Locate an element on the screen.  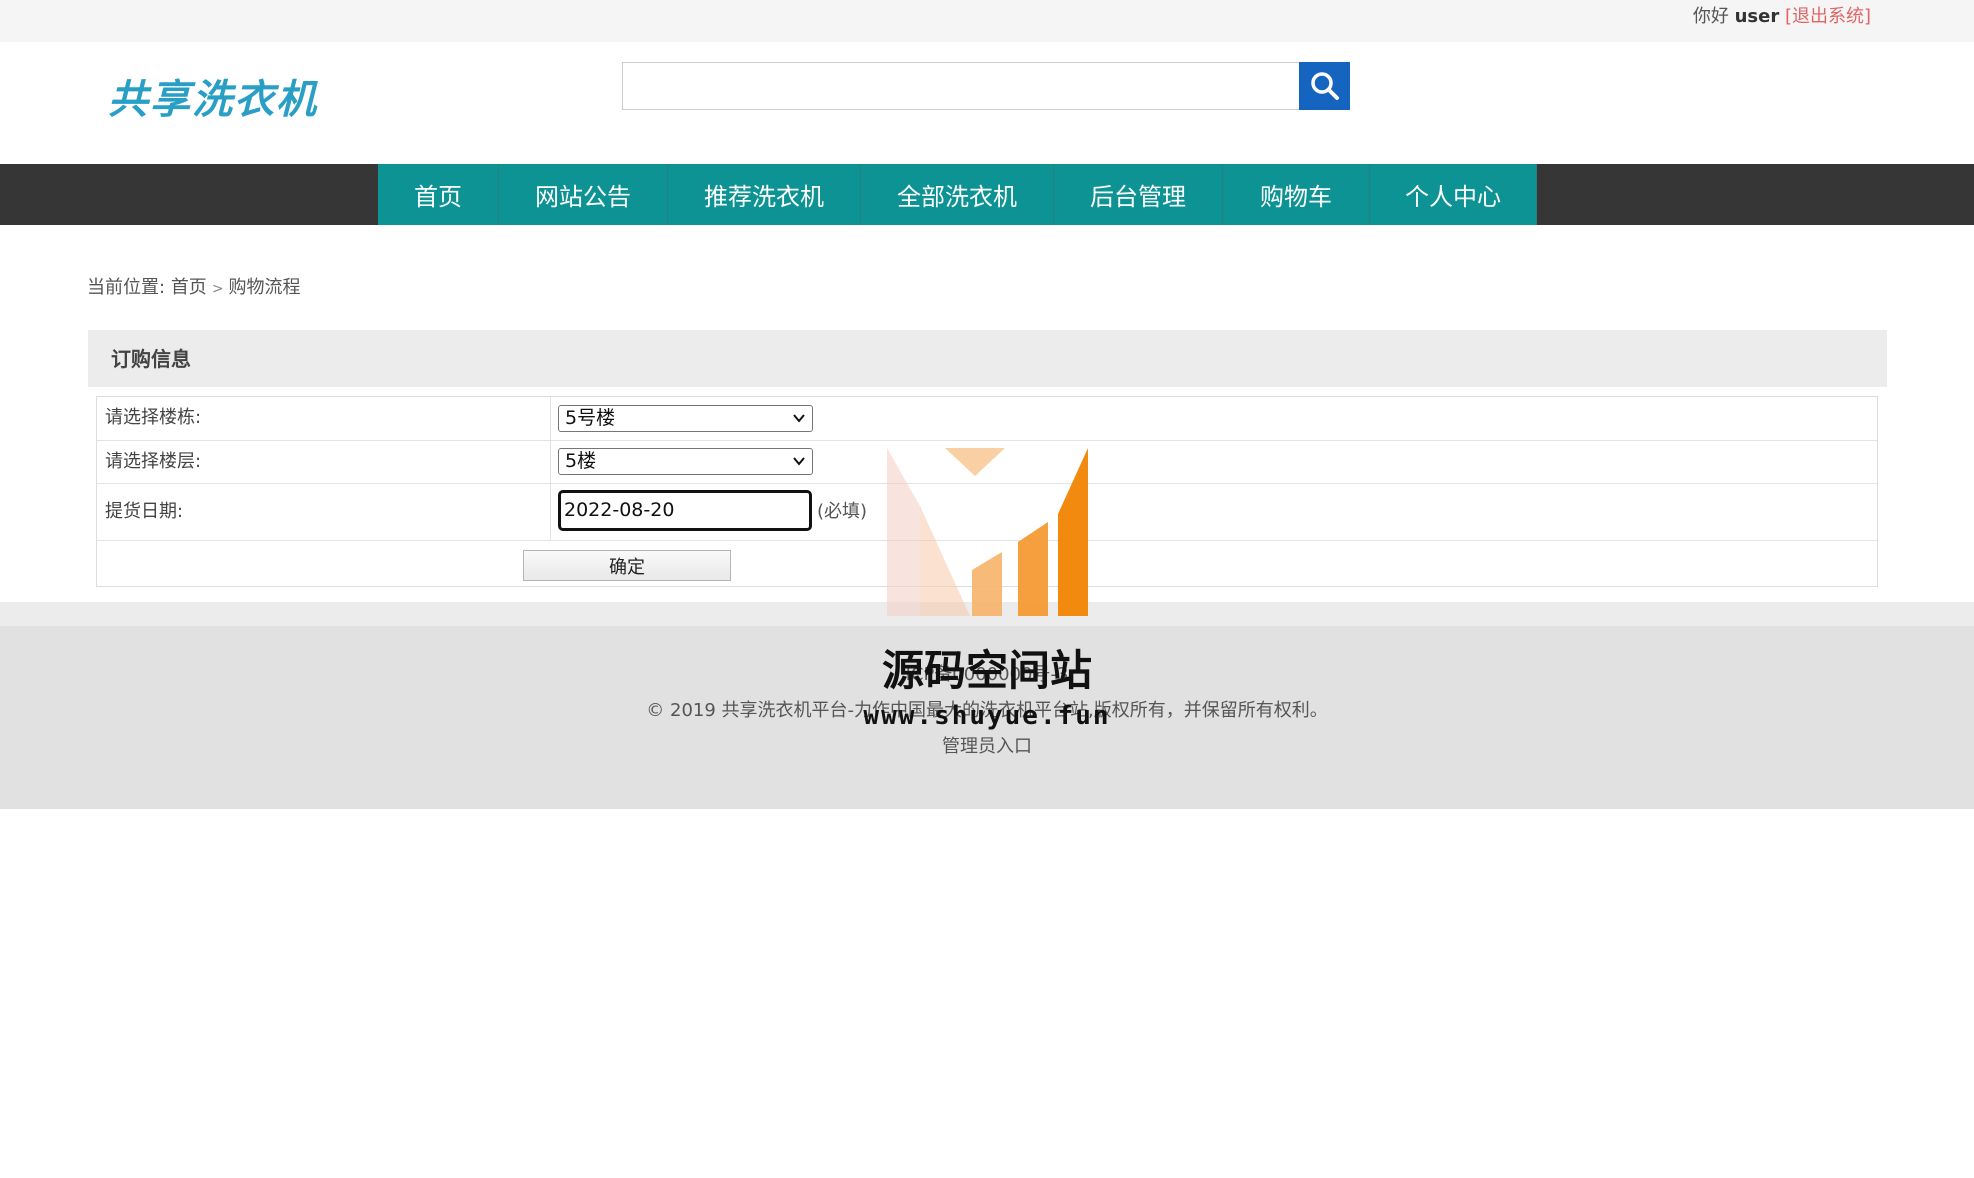
search-button is located at coordinates (1324, 86).